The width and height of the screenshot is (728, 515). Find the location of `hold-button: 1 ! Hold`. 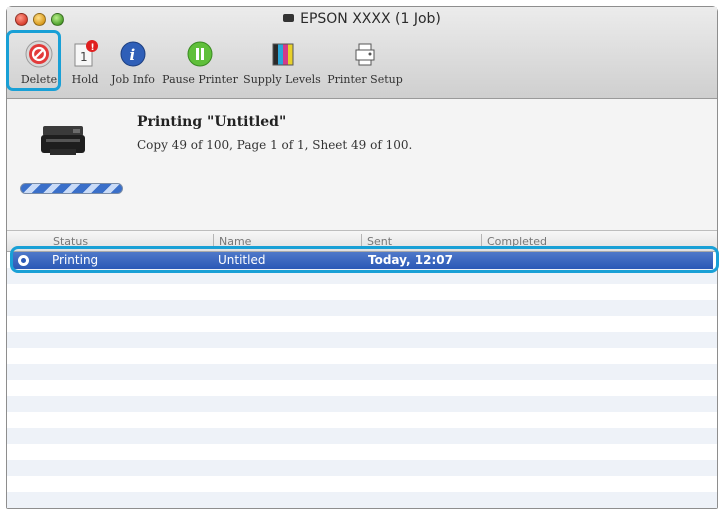

hold-button: 1 ! Hold is located at coordinates (85, 62).